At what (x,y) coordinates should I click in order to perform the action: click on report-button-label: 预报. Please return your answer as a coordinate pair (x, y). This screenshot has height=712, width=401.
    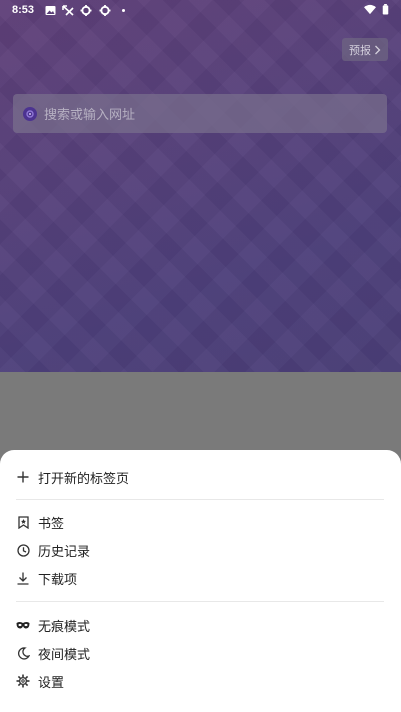
    Looking at the image, I should click on (360, 50).